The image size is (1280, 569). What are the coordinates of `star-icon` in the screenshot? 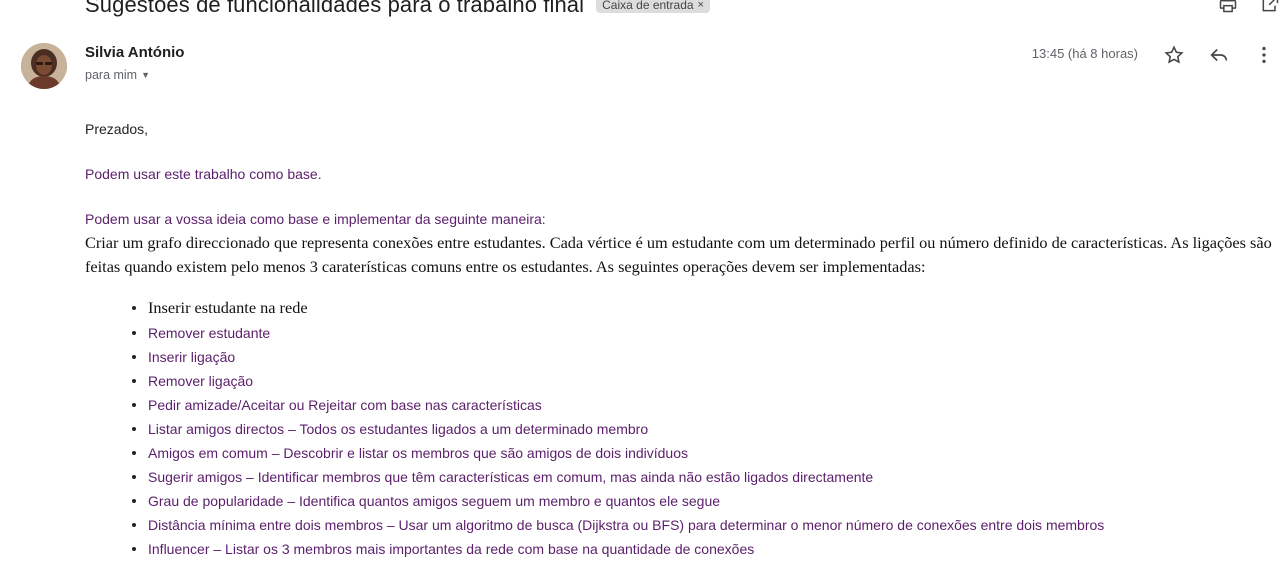 It's located at (1174, 55).